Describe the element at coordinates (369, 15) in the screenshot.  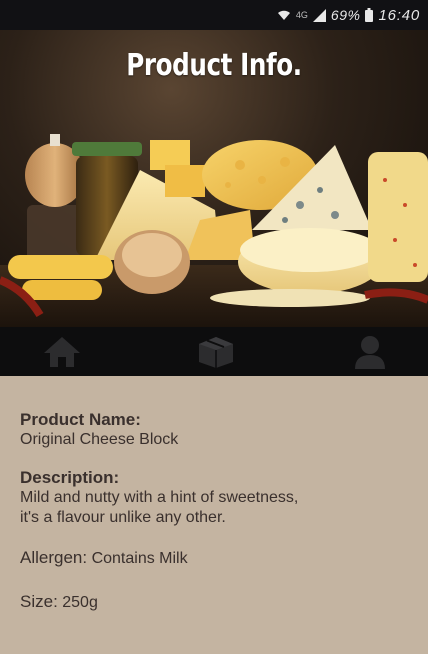
I see `battery-icon` at that location.